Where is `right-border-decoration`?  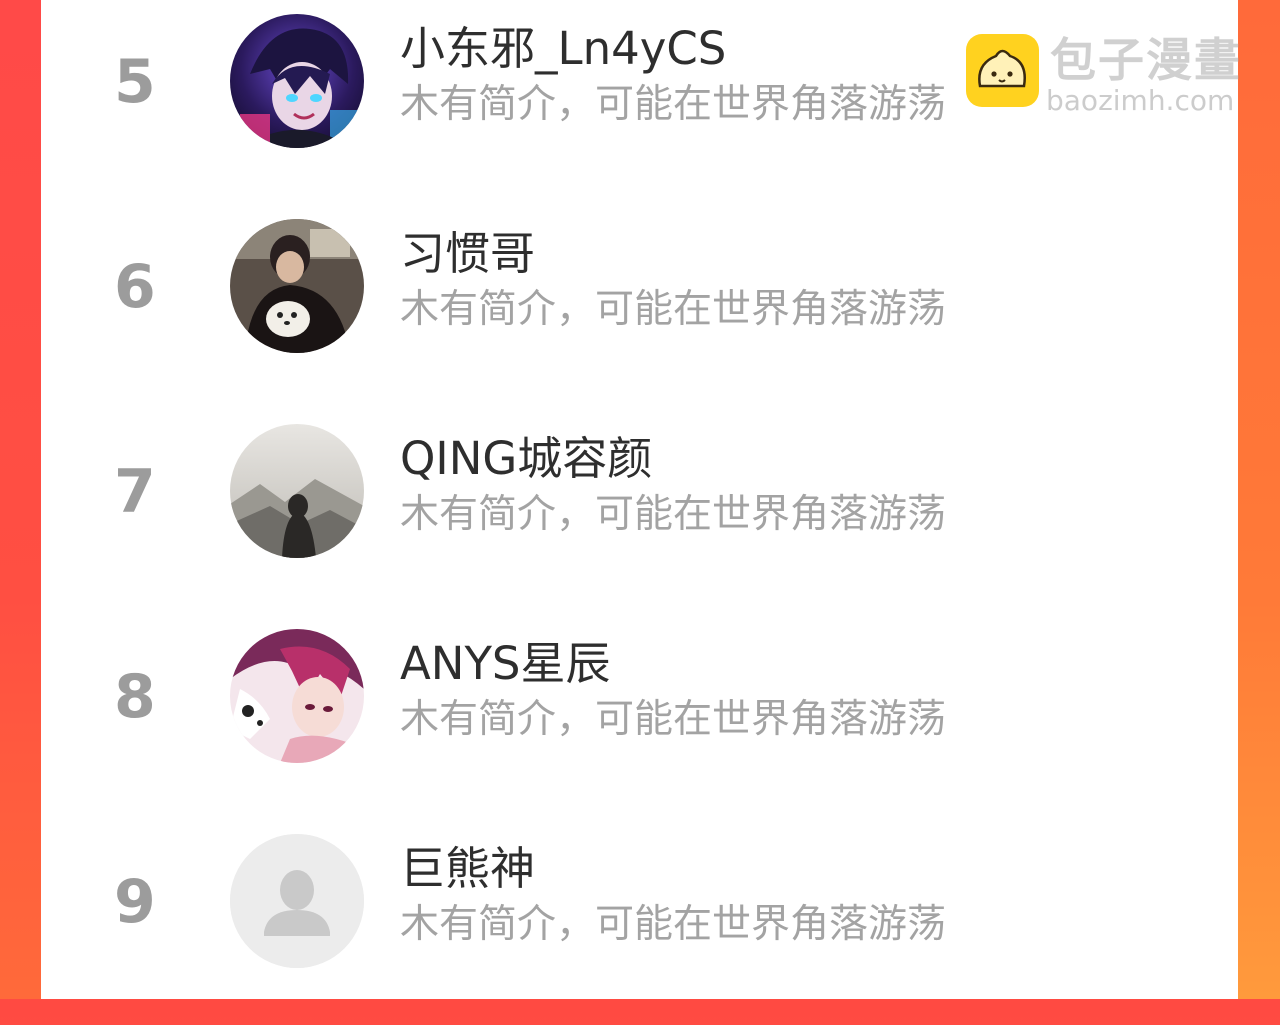
right-border-decoration is located at coordinates (1259, 499).